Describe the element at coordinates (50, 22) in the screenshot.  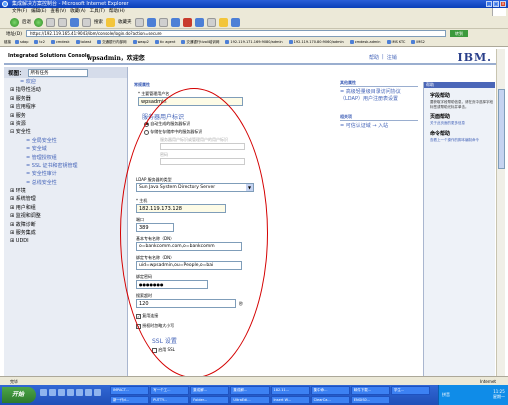
I see `stop-icon` at that location.